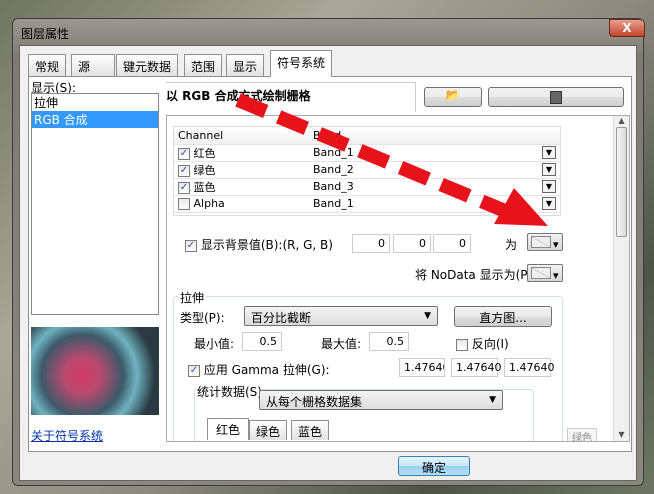 The image size is (654, 494). What do you see at coordinates (301, 63) in the screenshot?
I see `tab-symbology: 符号系统` at bounding box center [301, 63].